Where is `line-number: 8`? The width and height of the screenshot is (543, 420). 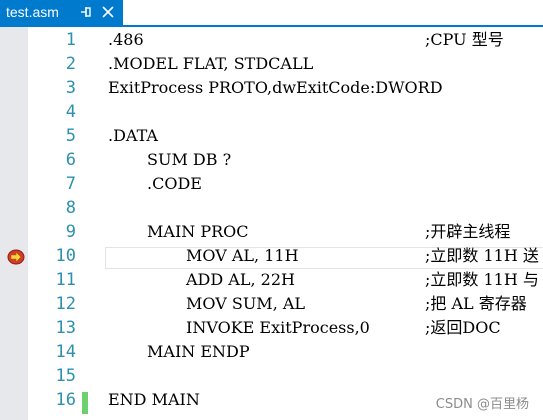
line-number: 8 is located at coordinates (70, 208).